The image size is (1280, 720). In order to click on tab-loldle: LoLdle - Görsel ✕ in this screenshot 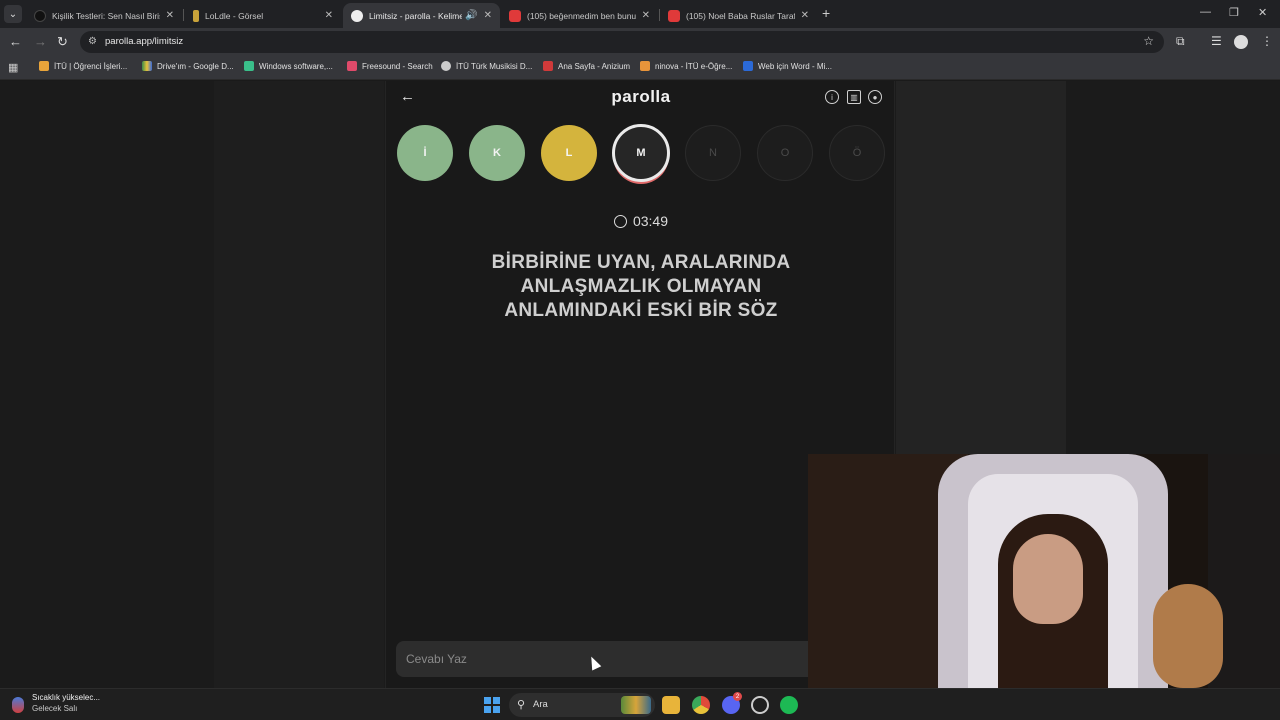, I will do `click(263, 15)`.